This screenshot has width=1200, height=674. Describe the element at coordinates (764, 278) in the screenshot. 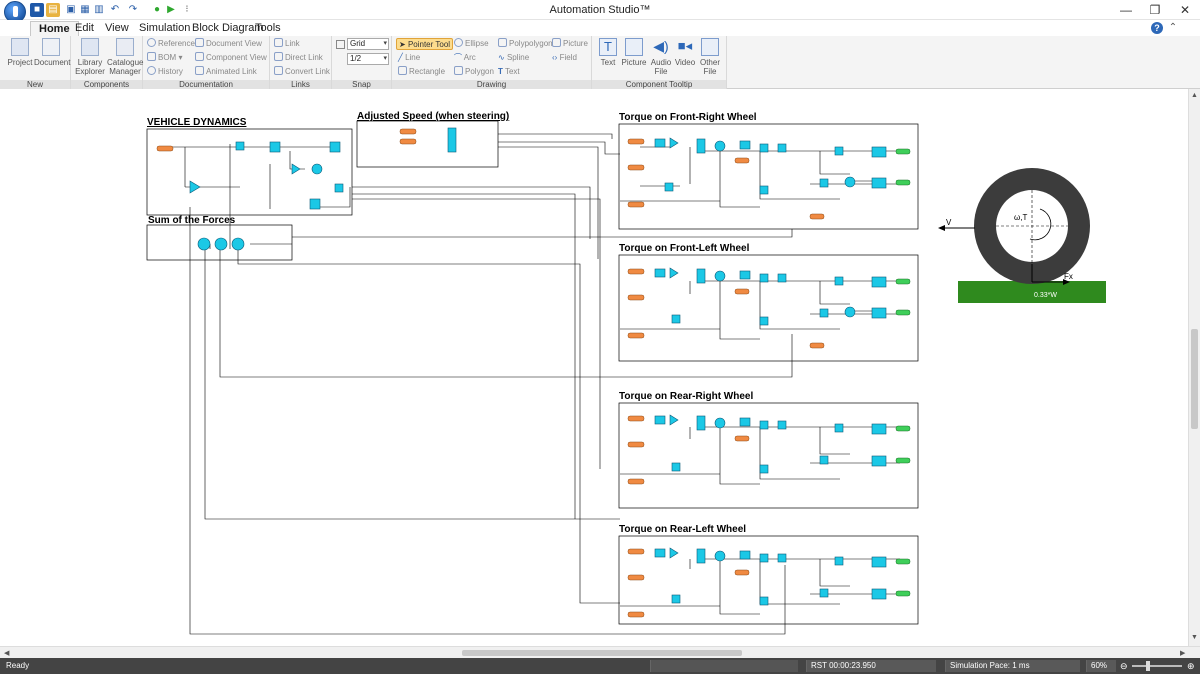

I see `fl-product` at that location.